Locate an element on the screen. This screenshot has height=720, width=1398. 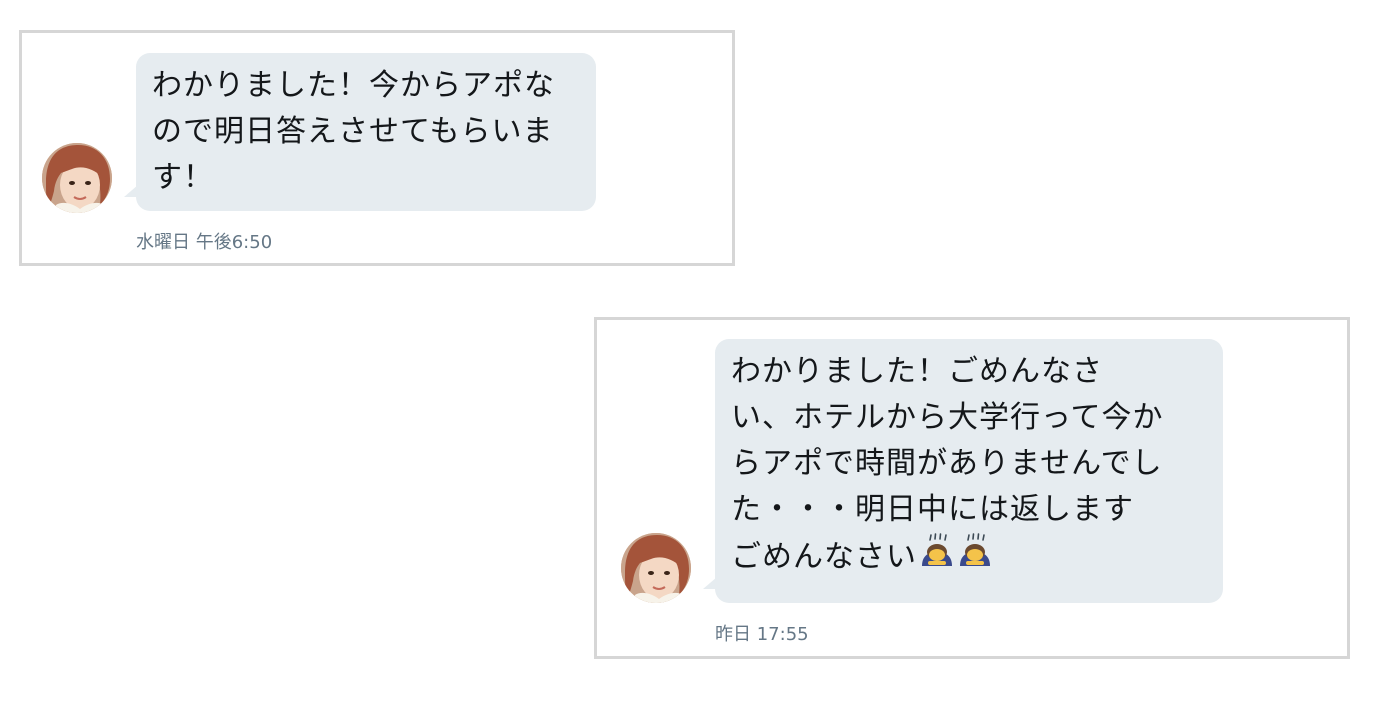
message-text-line: す！ is located at coordinates (183, 177).